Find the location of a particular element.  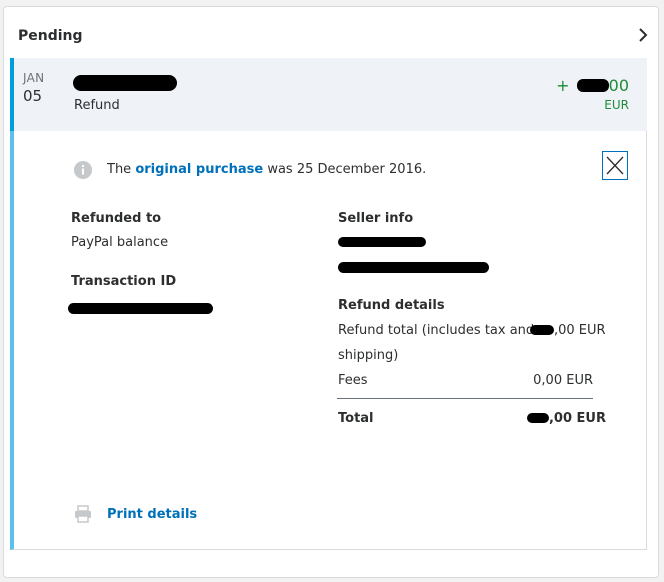

section-title: Pending is located at coordinates (50, 36).